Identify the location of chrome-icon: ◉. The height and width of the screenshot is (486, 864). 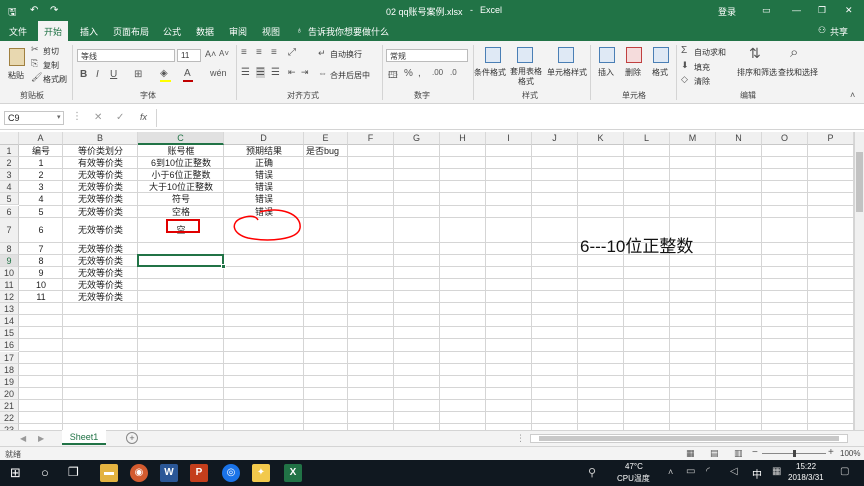
(139, 473).